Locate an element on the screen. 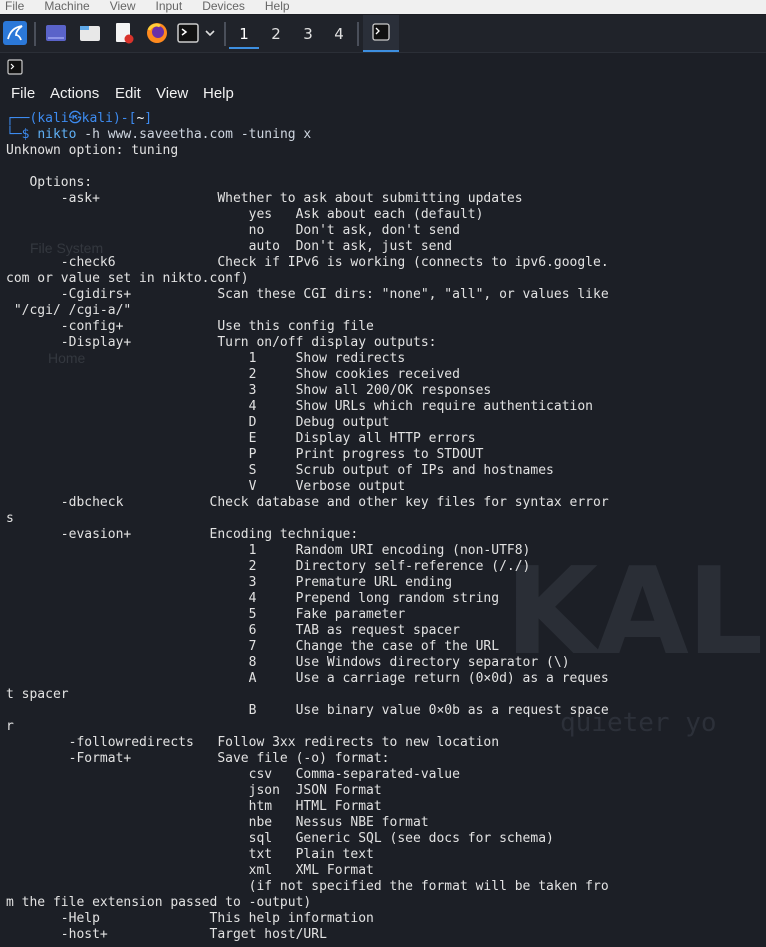  vm-menu-view: View is located at coordinates (123, 6).